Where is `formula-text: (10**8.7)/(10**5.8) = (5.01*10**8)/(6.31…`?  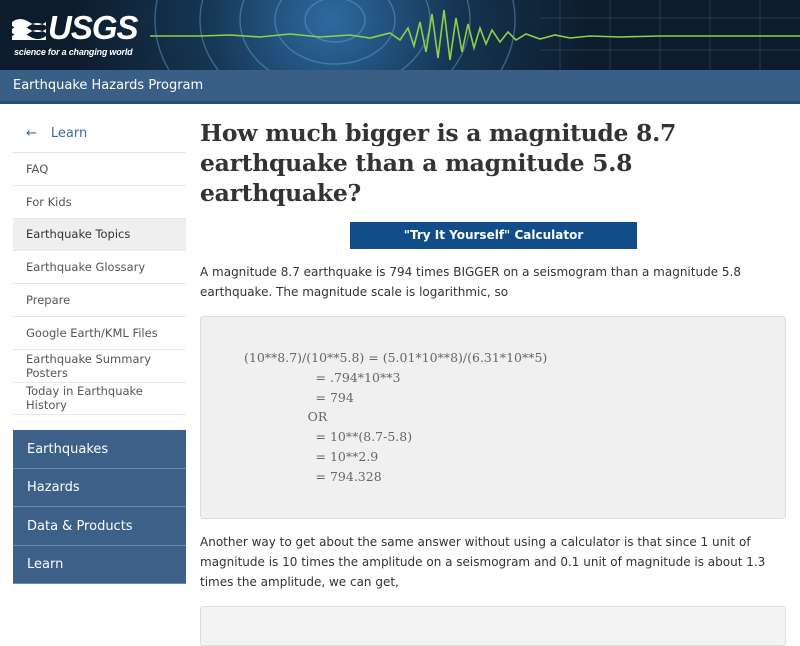
formula-text: (10**8.7)/(10**5.8) = (5.01*10**8)/(6.31… is located at coordinates (396, 417).